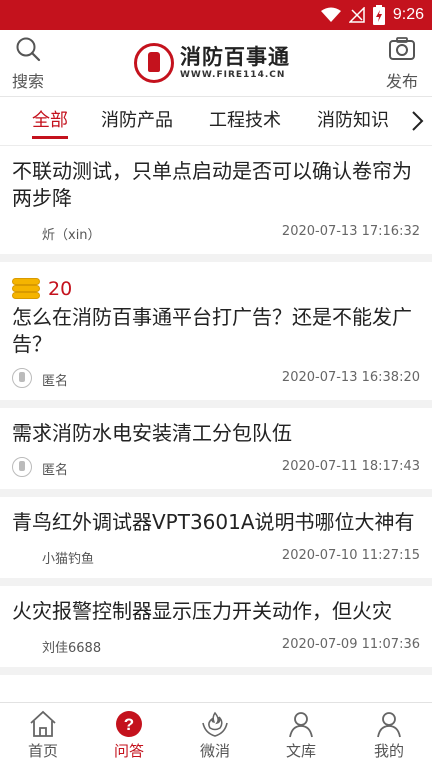  What do you see at coordinates (235, 57) in the screenshot?
I see `logo-title: 消防百事通` at bounding box center [235, 57].